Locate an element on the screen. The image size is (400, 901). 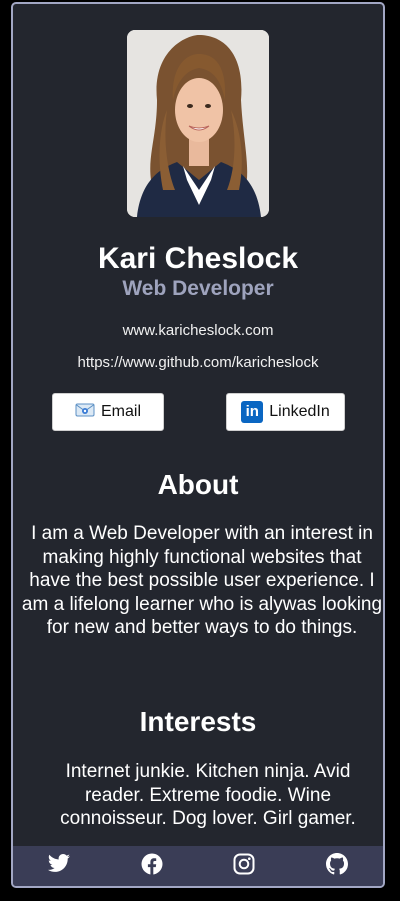
profile-photo is located at coordinates (198, 123).